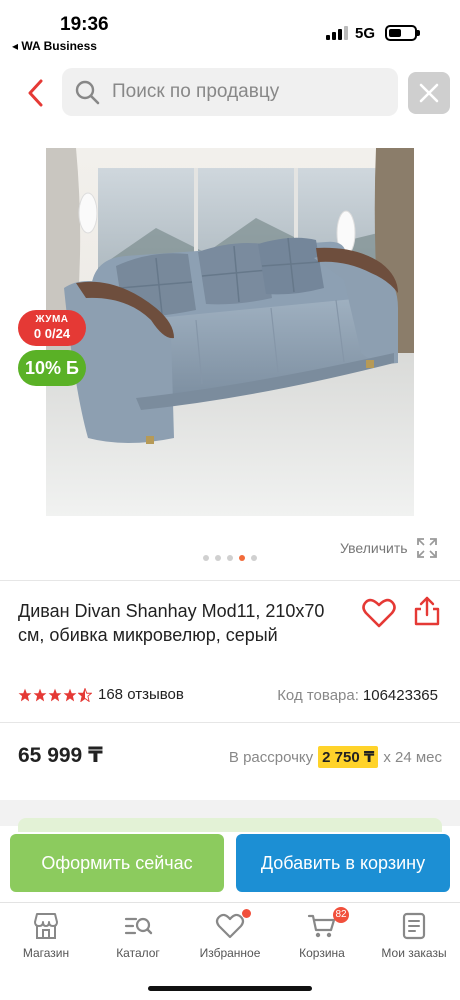 This screenshot has height=1000, width=460. What do you see at coordinates (271, 757) in the screenshot?
I see `installment-prefix: В рассрочку` at bounding box center [271, 757].